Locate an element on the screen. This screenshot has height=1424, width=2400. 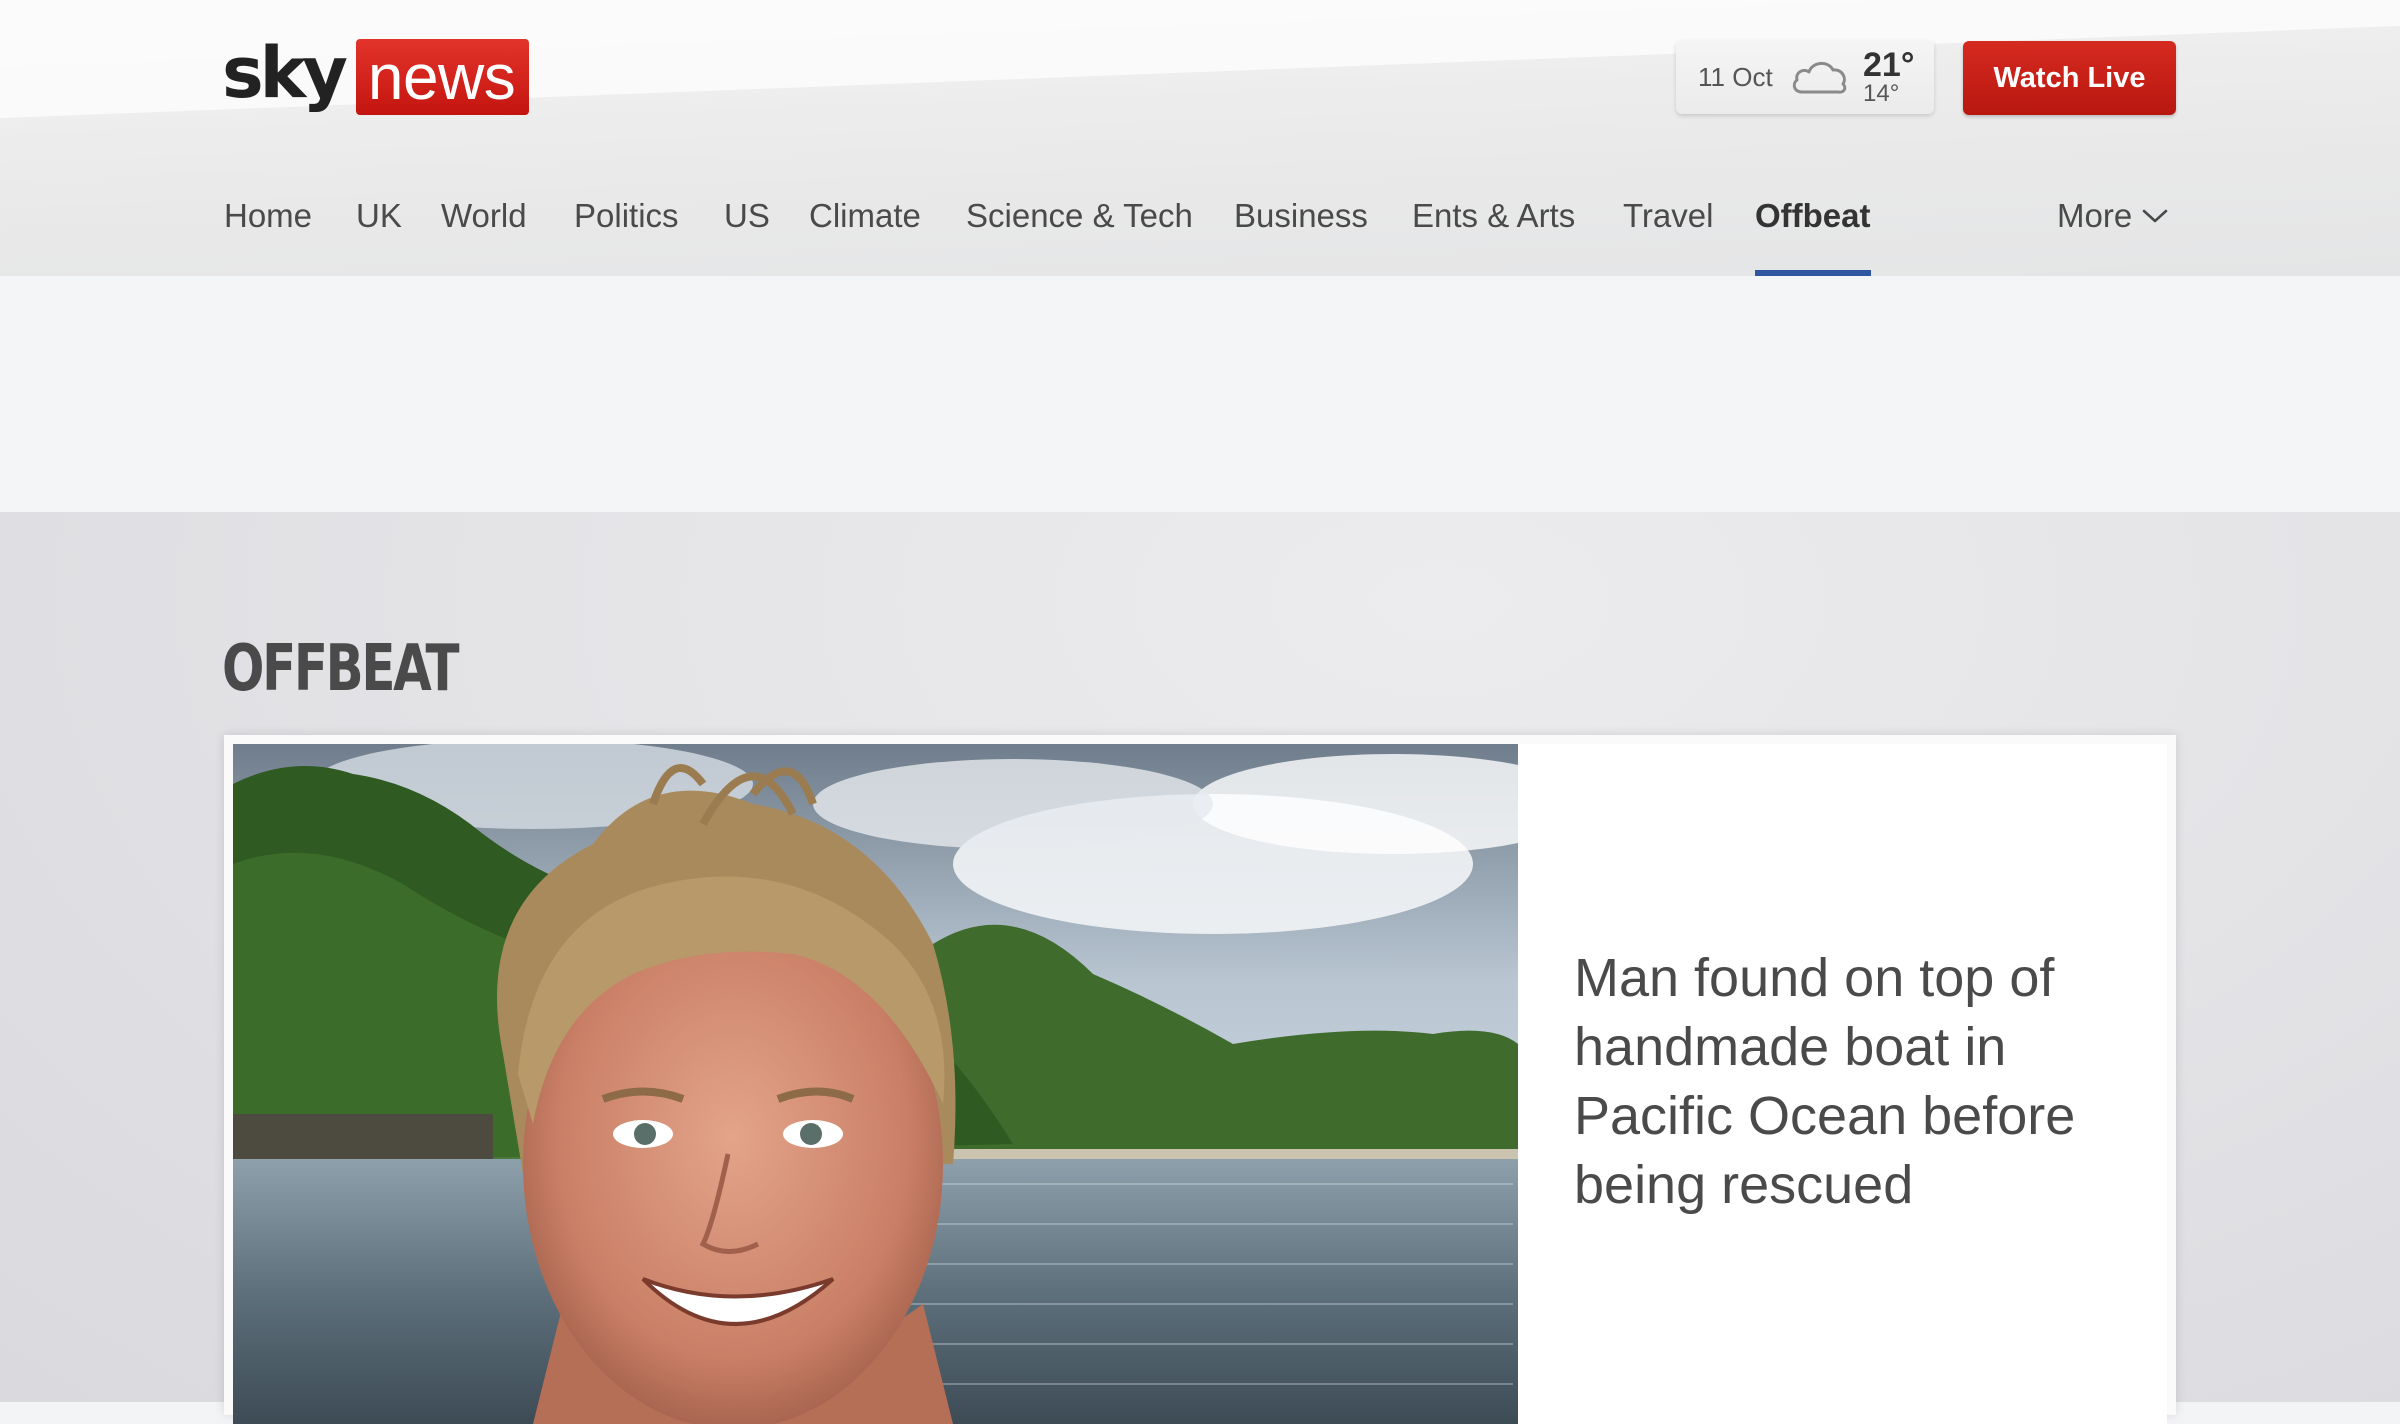
watch-live-button: Watch Live is located at coordinates (2069, 78).